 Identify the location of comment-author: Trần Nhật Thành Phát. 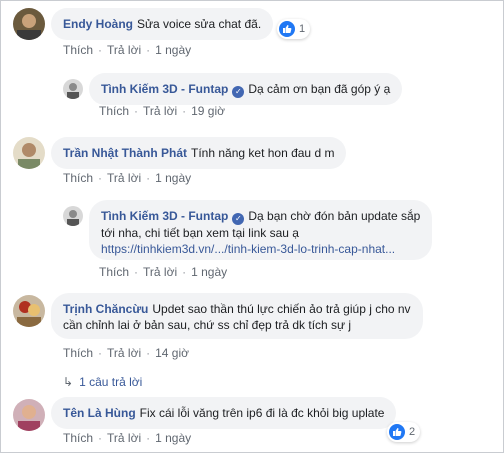
(125, 153).